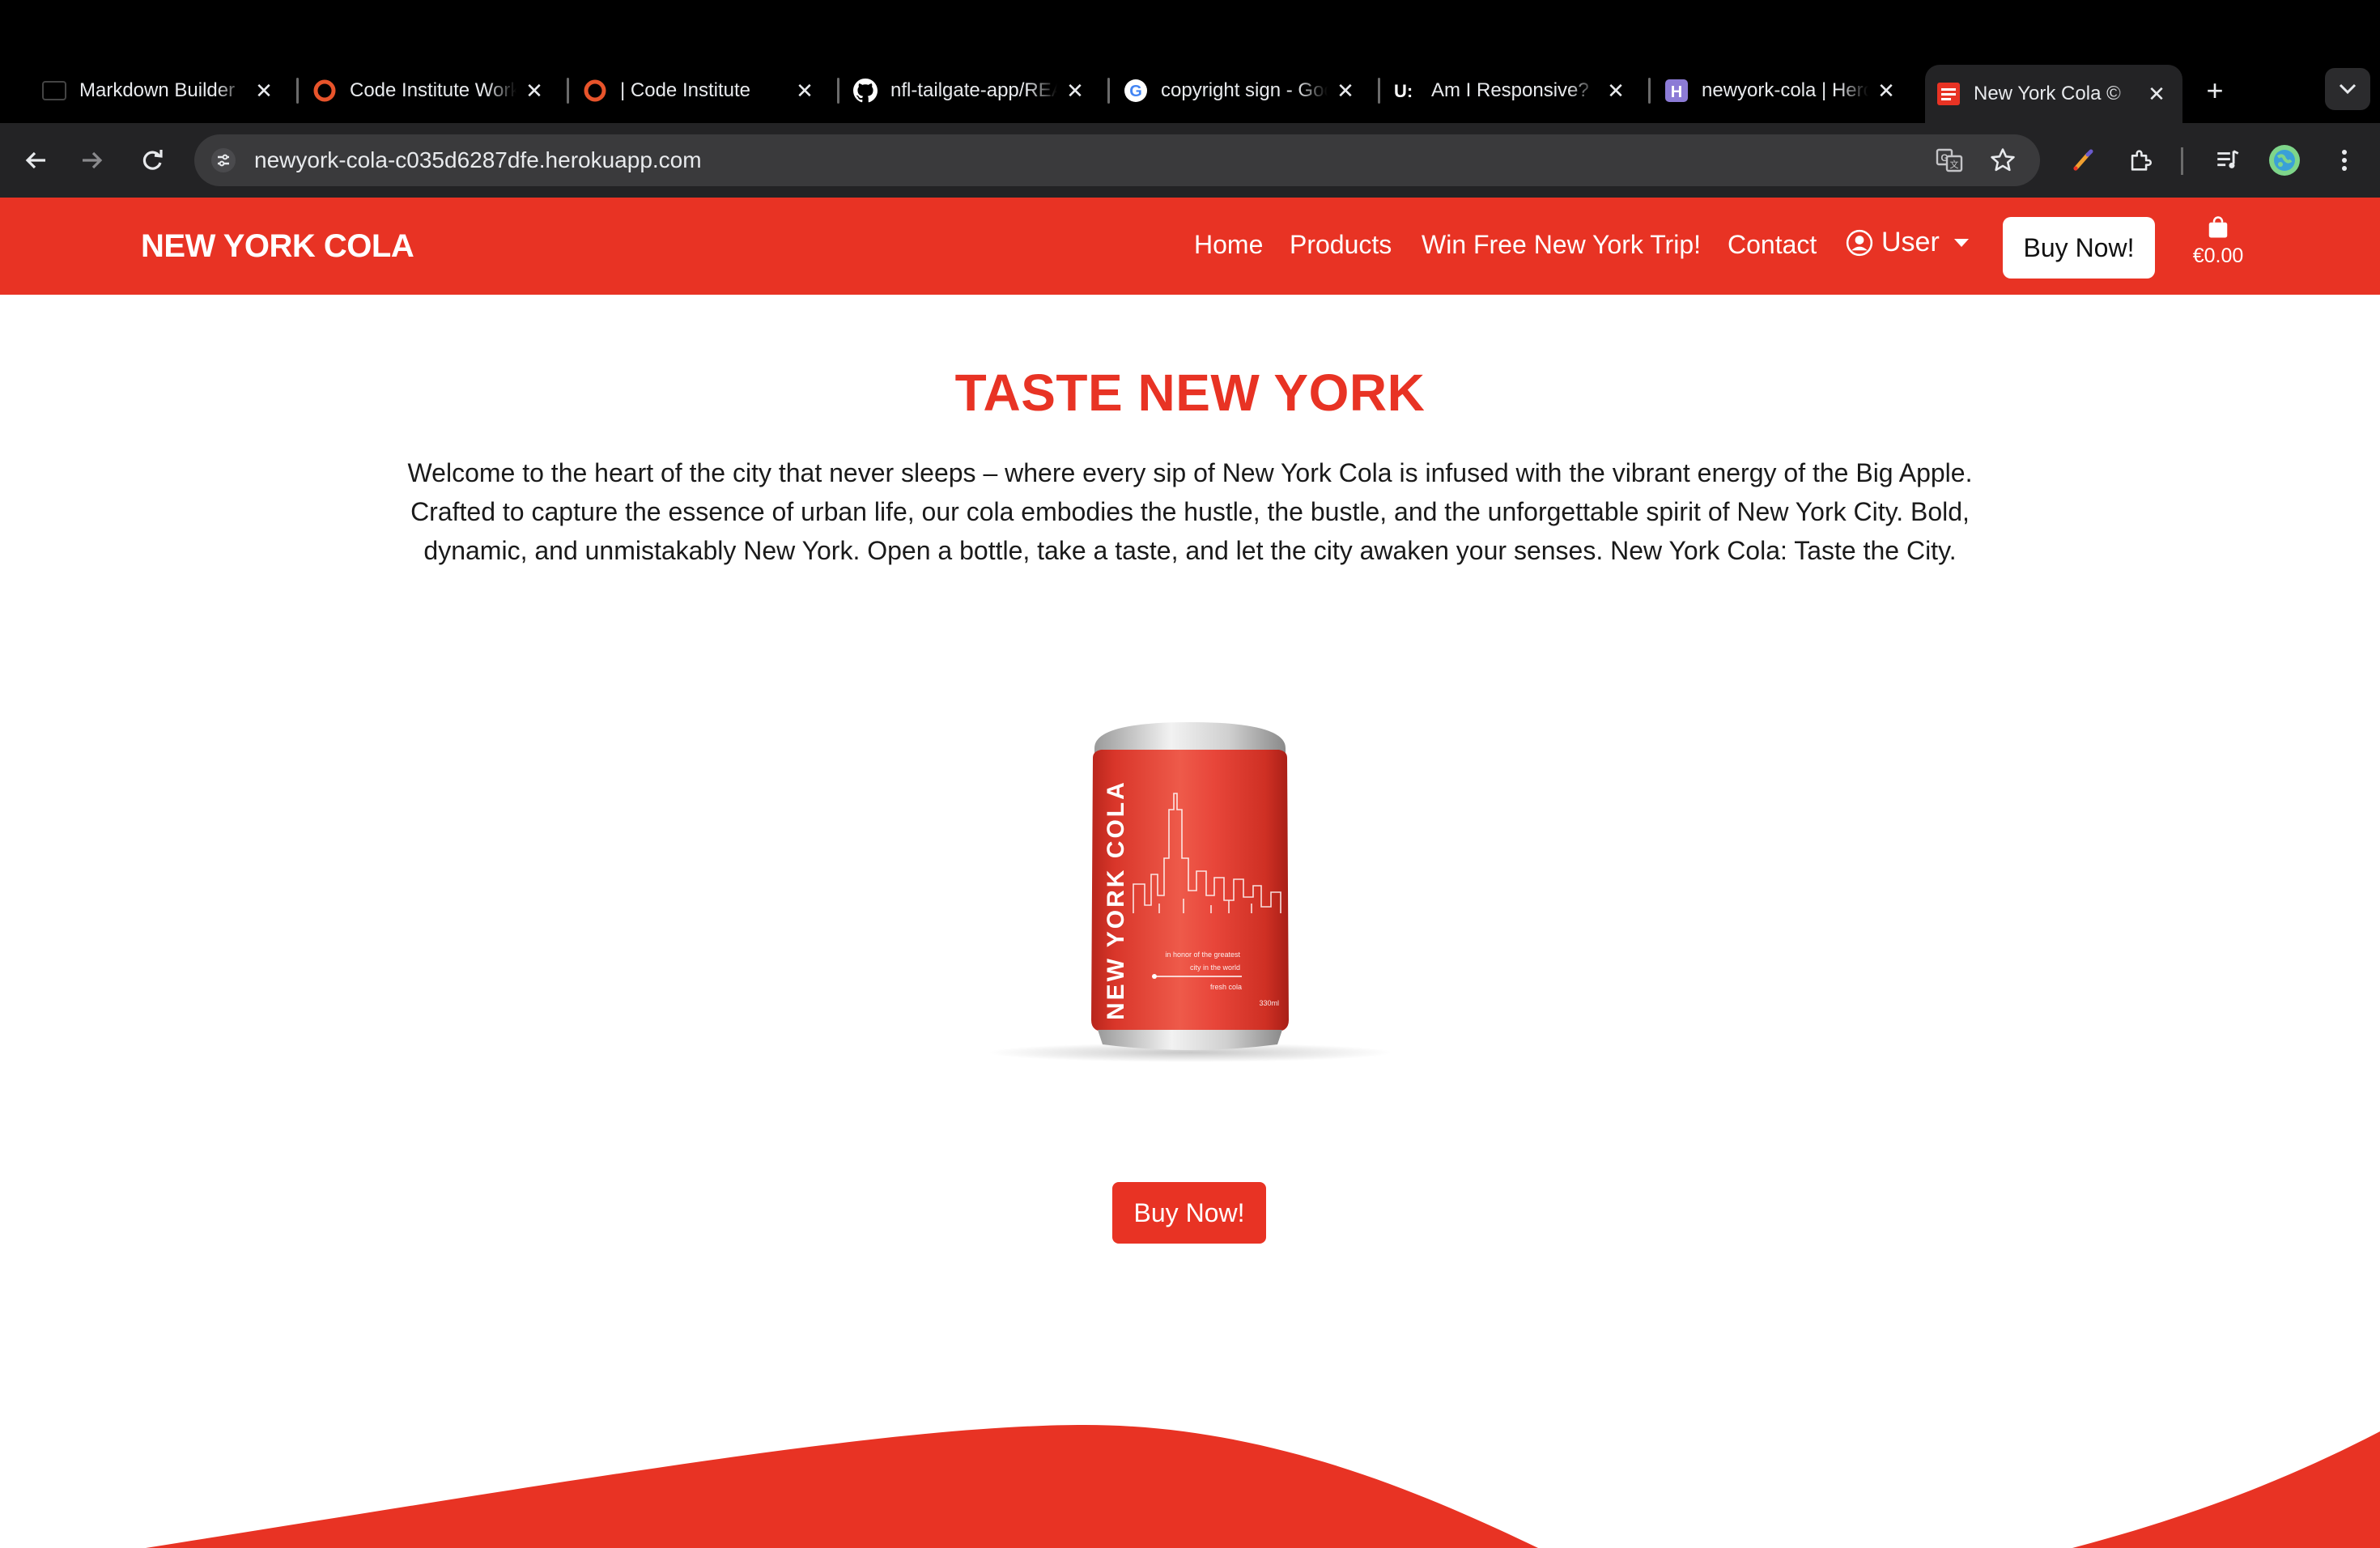 Image resolution: width=2380 pixels, height=1548 pixels. I want to click on hero-buy-now-button: Buy Now!, so click(1189, 1213).